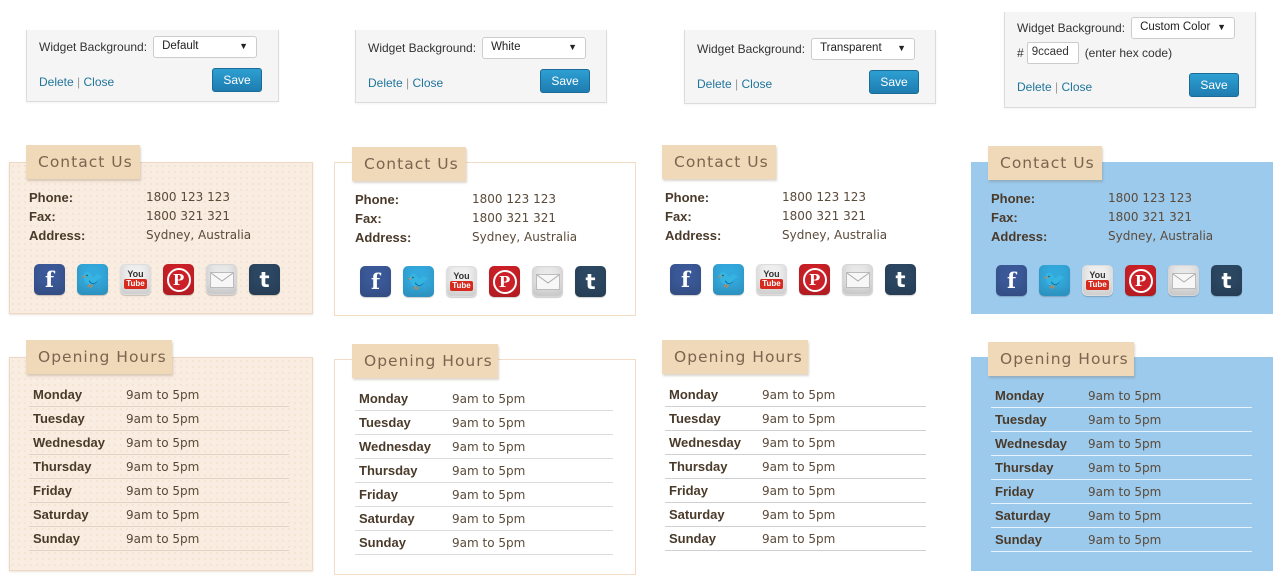 The width and height of the screenshot is (1287, 580). Describe the element at coordinates (851, 48) in the screenshot. I see `select-value: Transparent` at that location.